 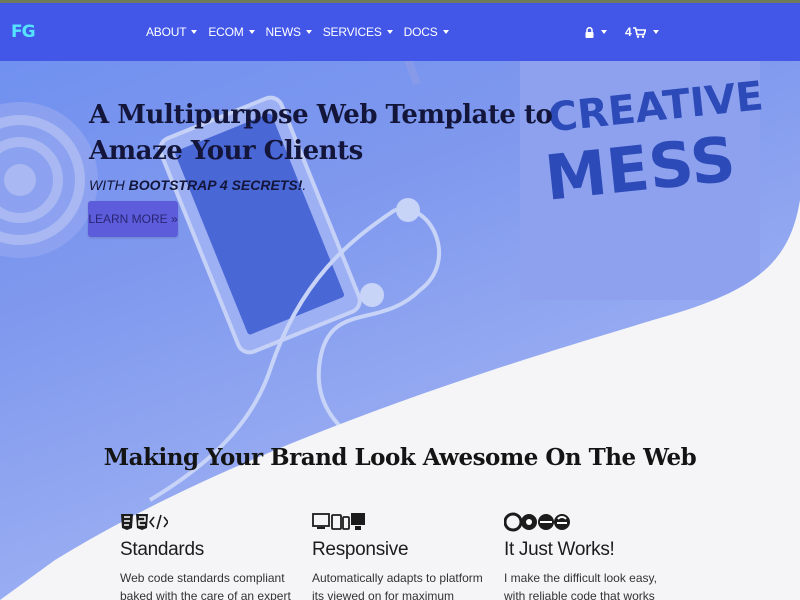 What do you see at coordinates (166, 32) in the screenshot?
I see `nav-label: ABOUT` at bounding box center [166, 32].